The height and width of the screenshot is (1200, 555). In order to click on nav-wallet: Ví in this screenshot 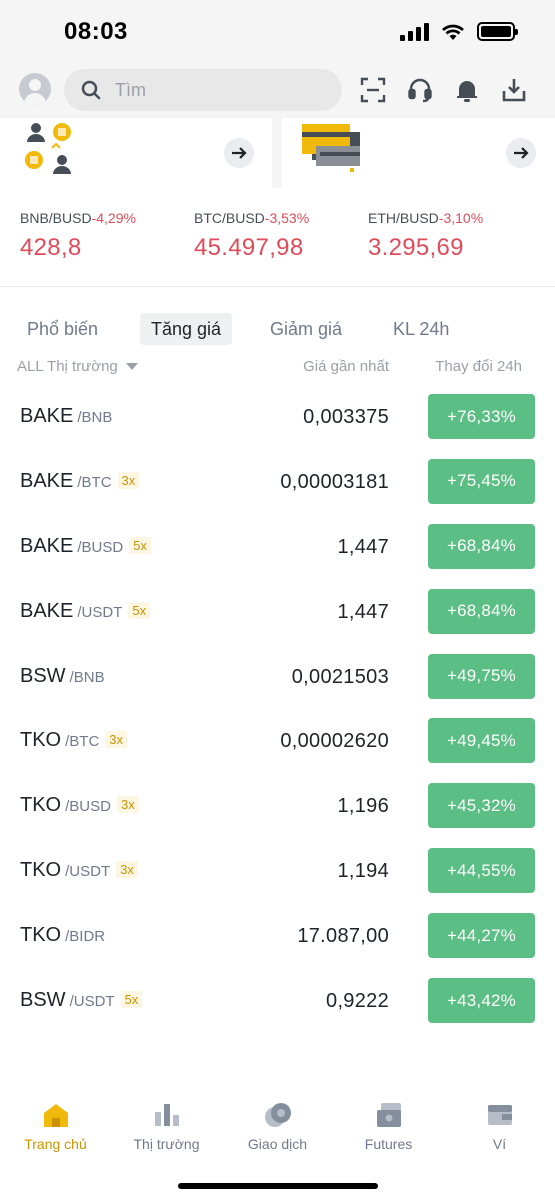, I will do `click(499, 1127)`.